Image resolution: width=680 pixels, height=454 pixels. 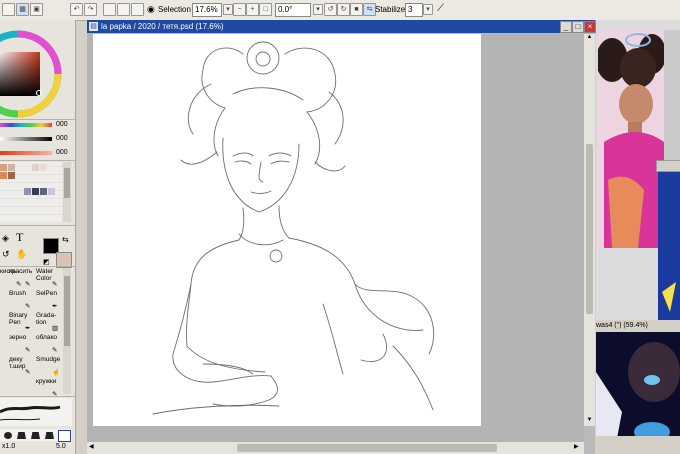 I want to click on horizontal-scrollbar: ◀ ▶, so click(x=335, y=448).